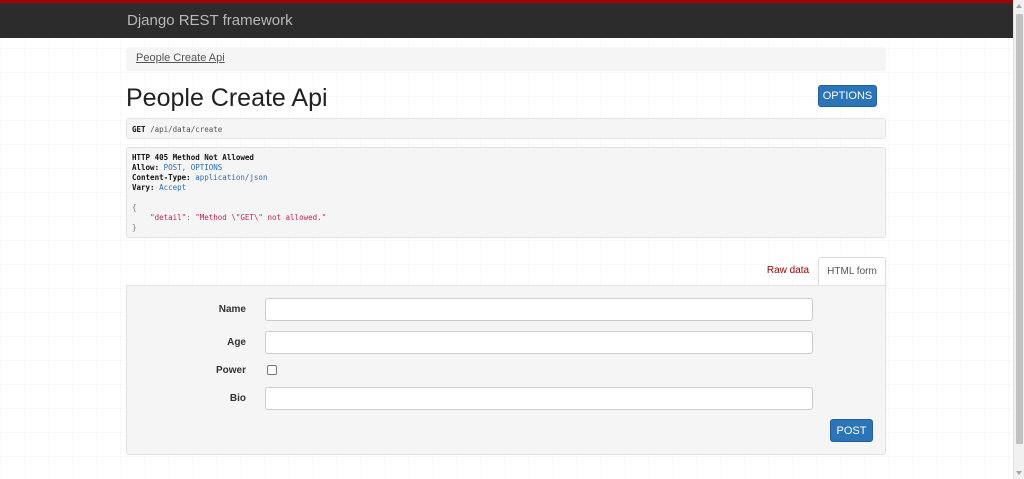  Describe the element at coordinates (193, 167) in the screenshot. I see `response-header-value: POST, OPTIONS` at that location.